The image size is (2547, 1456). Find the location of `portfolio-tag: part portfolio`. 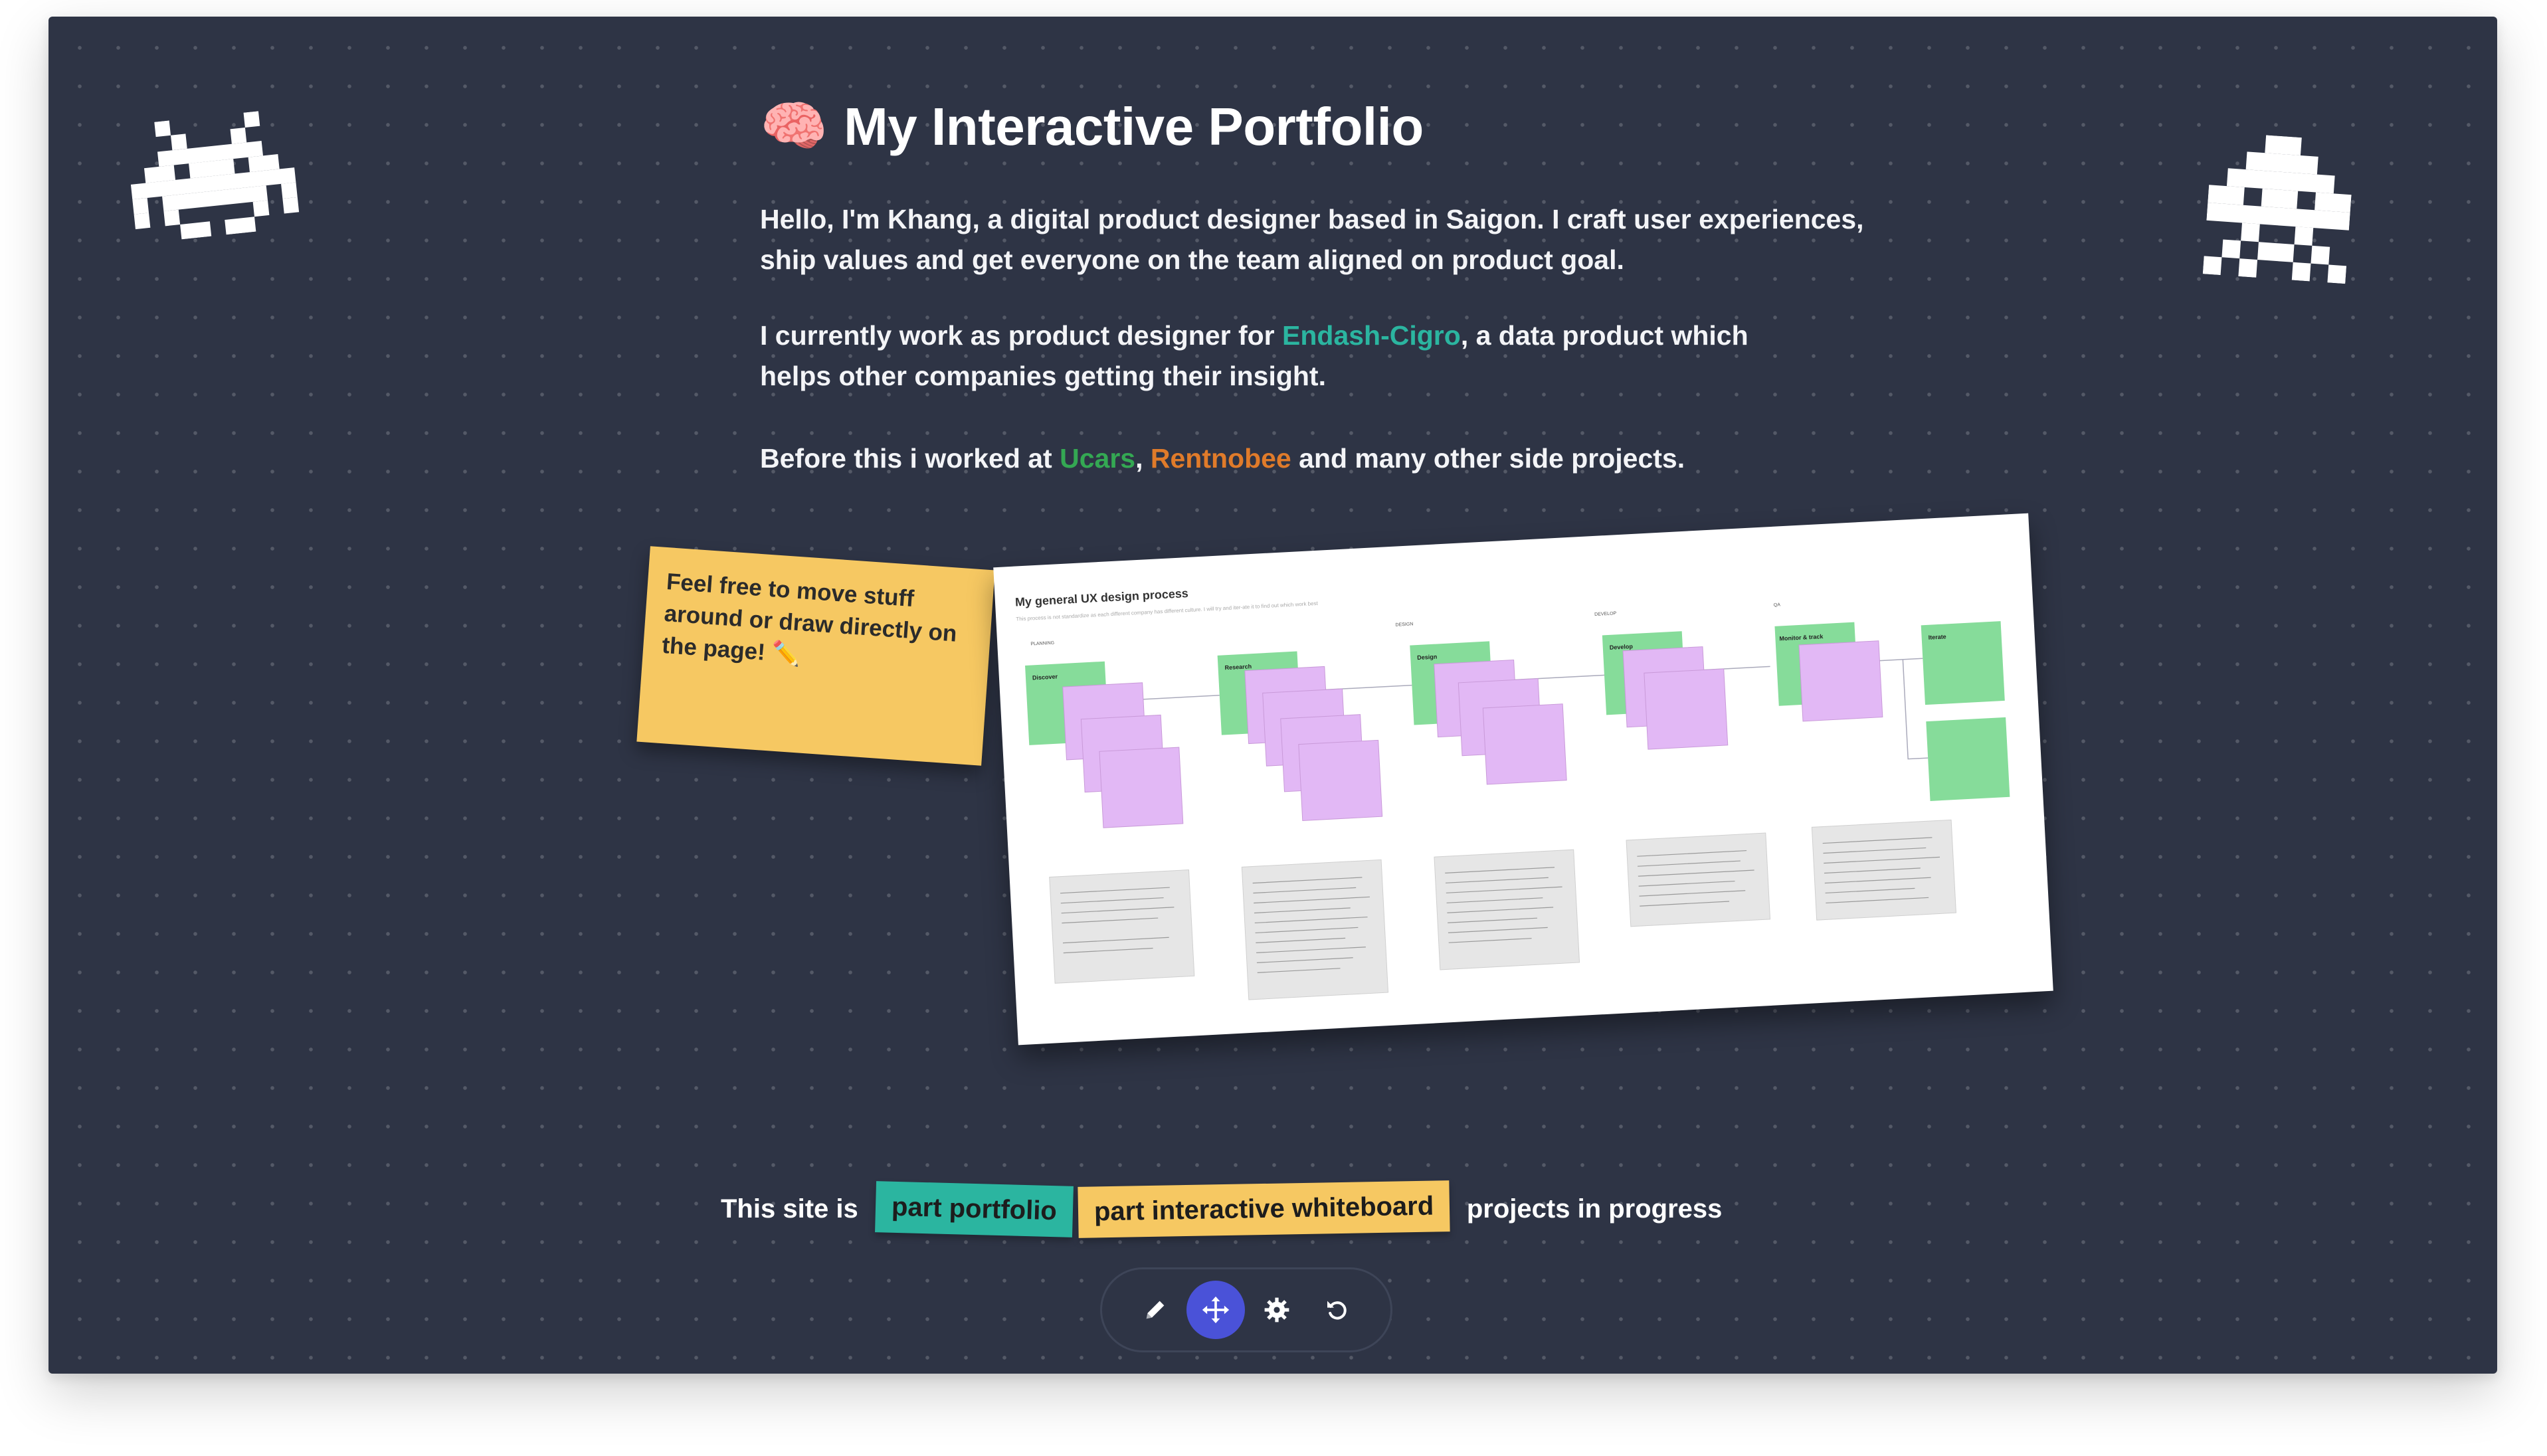

portfolio-tag: part portfolio is located at coordinates (974, 1208).